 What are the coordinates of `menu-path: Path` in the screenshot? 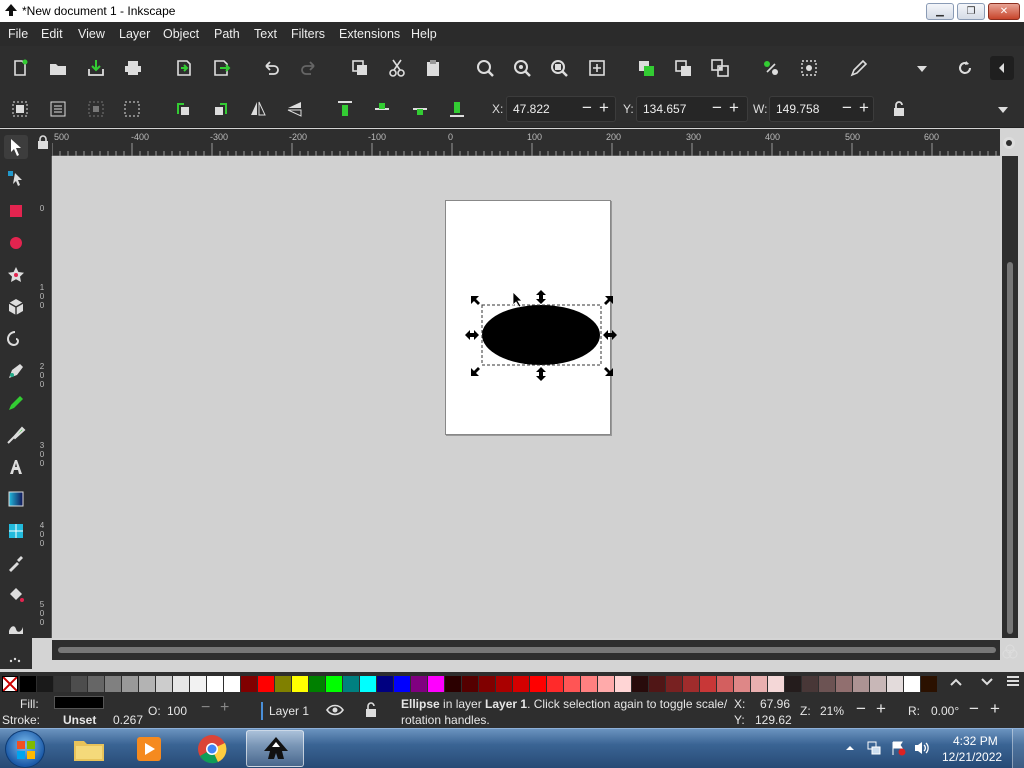 It's located at (227, 34).